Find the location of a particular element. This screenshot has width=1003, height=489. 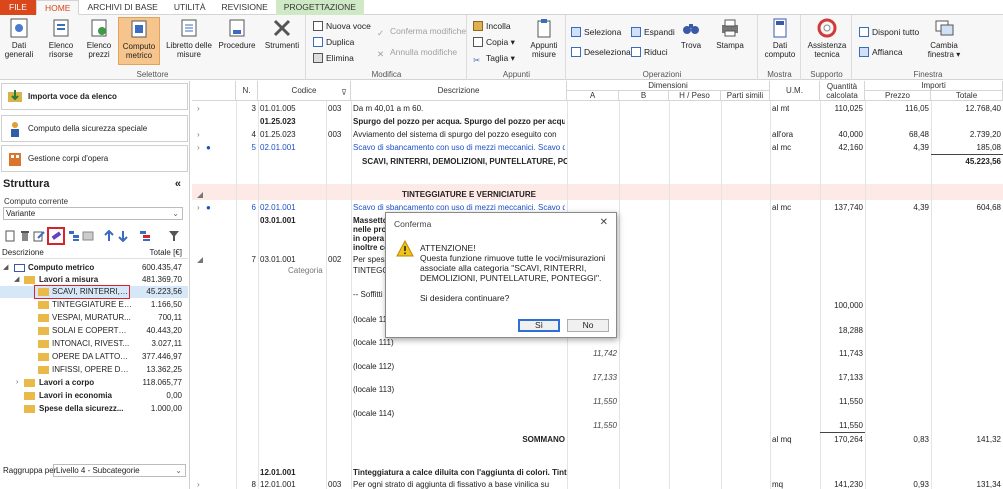

tree-row-vespai: VESPAI, MURATUR... 700,11 is located at coordinates (94, 318).